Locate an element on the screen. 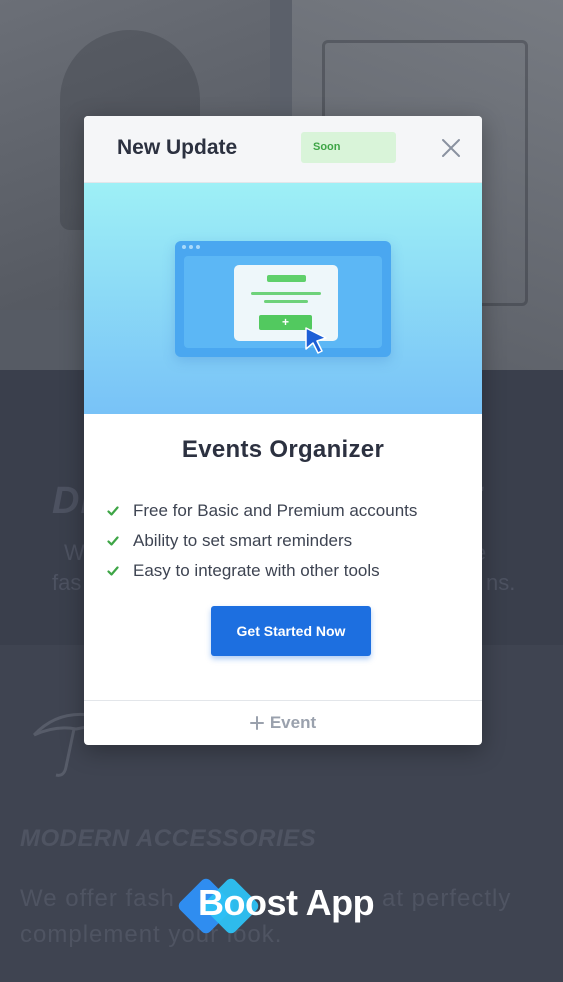  background-section-heading: MODERN ACCESSORIES is located at coordinates (168, 838).